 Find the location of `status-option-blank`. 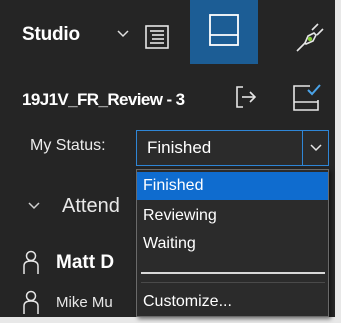

status-option-blank is located at coordinates (232, 266).